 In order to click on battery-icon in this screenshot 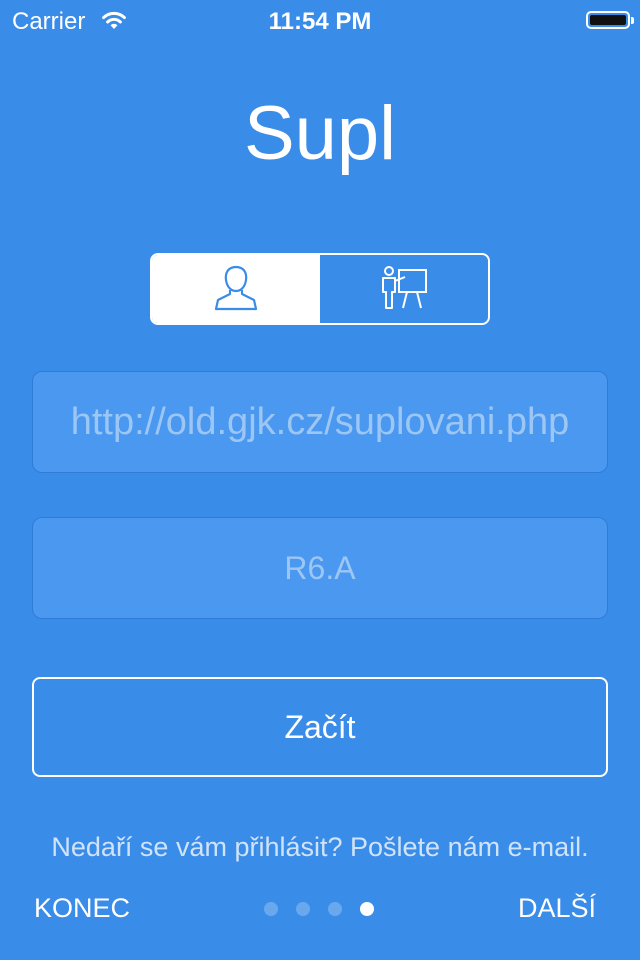, I will do `click(610, 20)`.